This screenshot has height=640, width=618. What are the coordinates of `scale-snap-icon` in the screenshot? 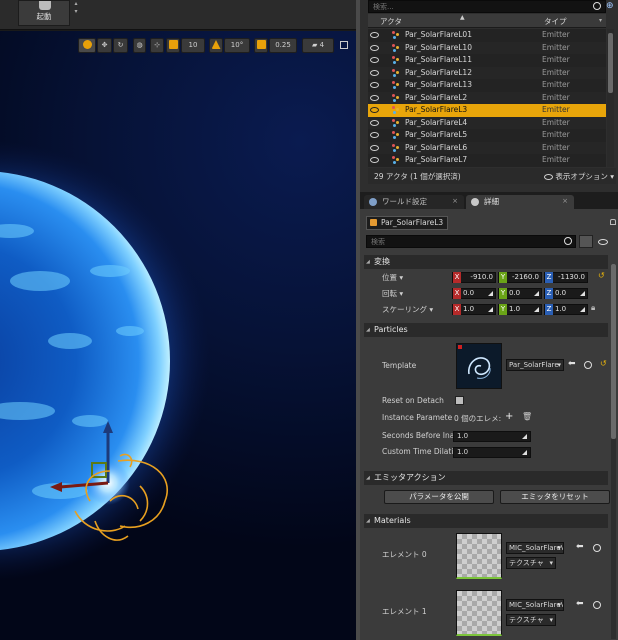 It's located at (261, 45).